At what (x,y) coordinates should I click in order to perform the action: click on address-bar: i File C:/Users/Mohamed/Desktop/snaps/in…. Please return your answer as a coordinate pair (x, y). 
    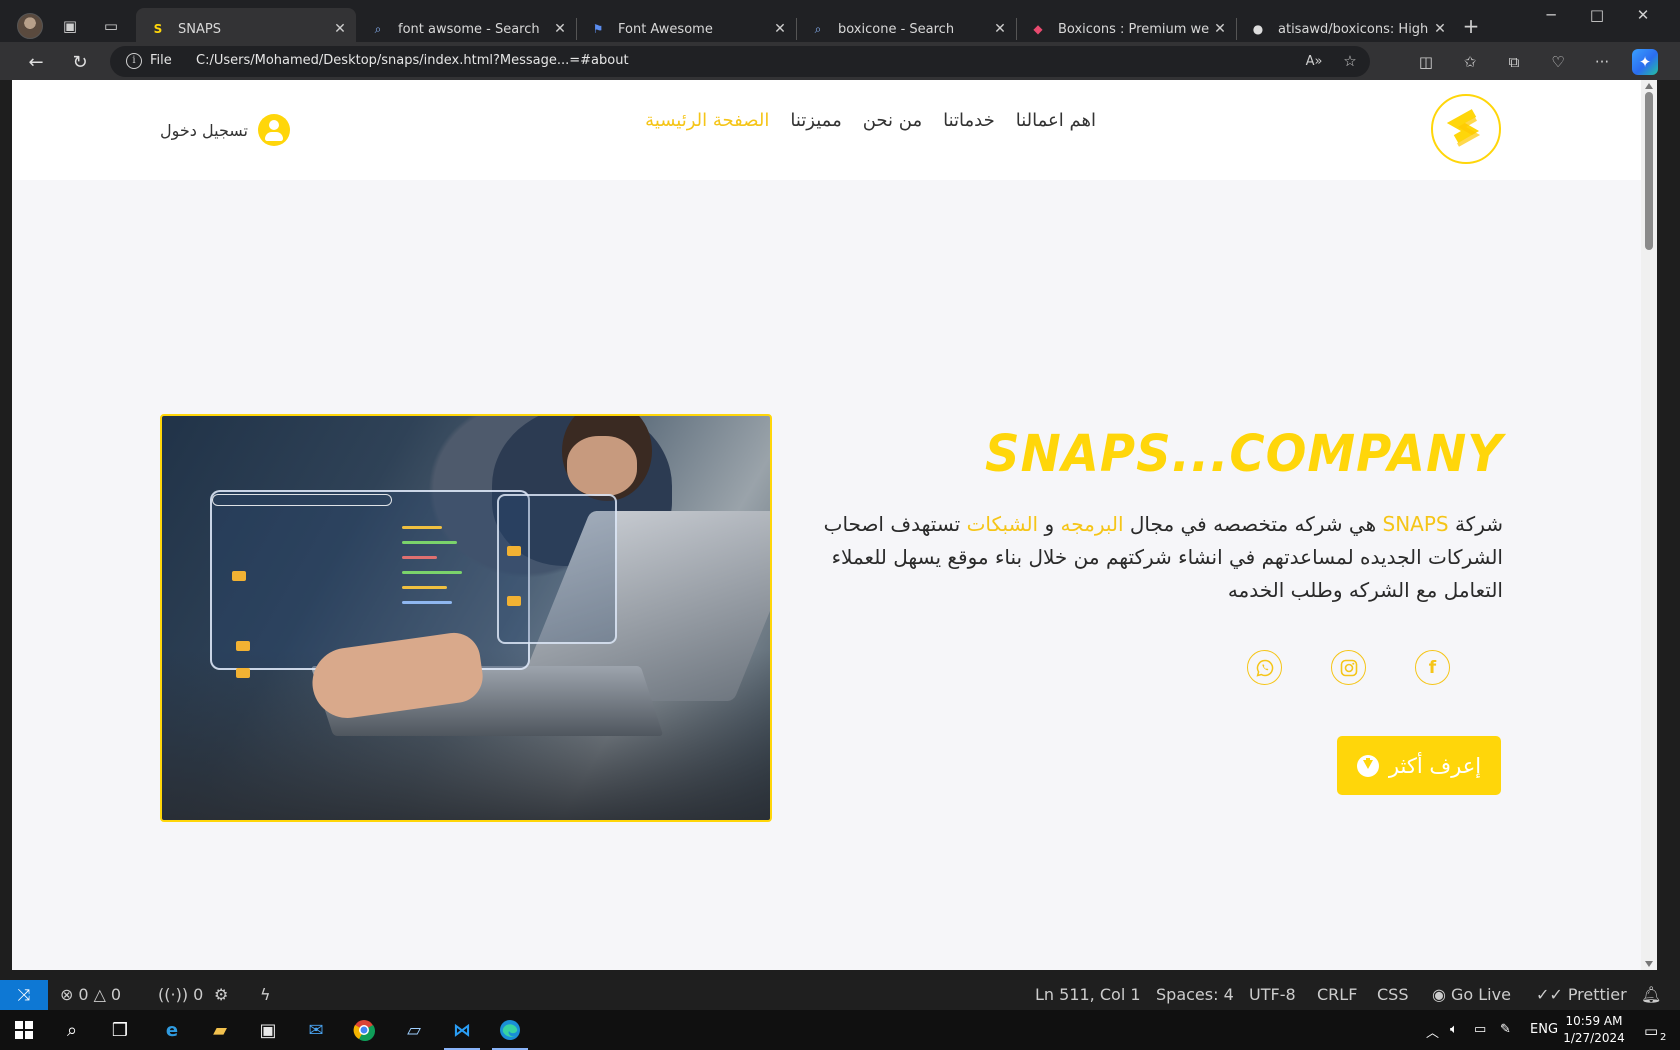
    Looking at the image, I should click on (740, 61).